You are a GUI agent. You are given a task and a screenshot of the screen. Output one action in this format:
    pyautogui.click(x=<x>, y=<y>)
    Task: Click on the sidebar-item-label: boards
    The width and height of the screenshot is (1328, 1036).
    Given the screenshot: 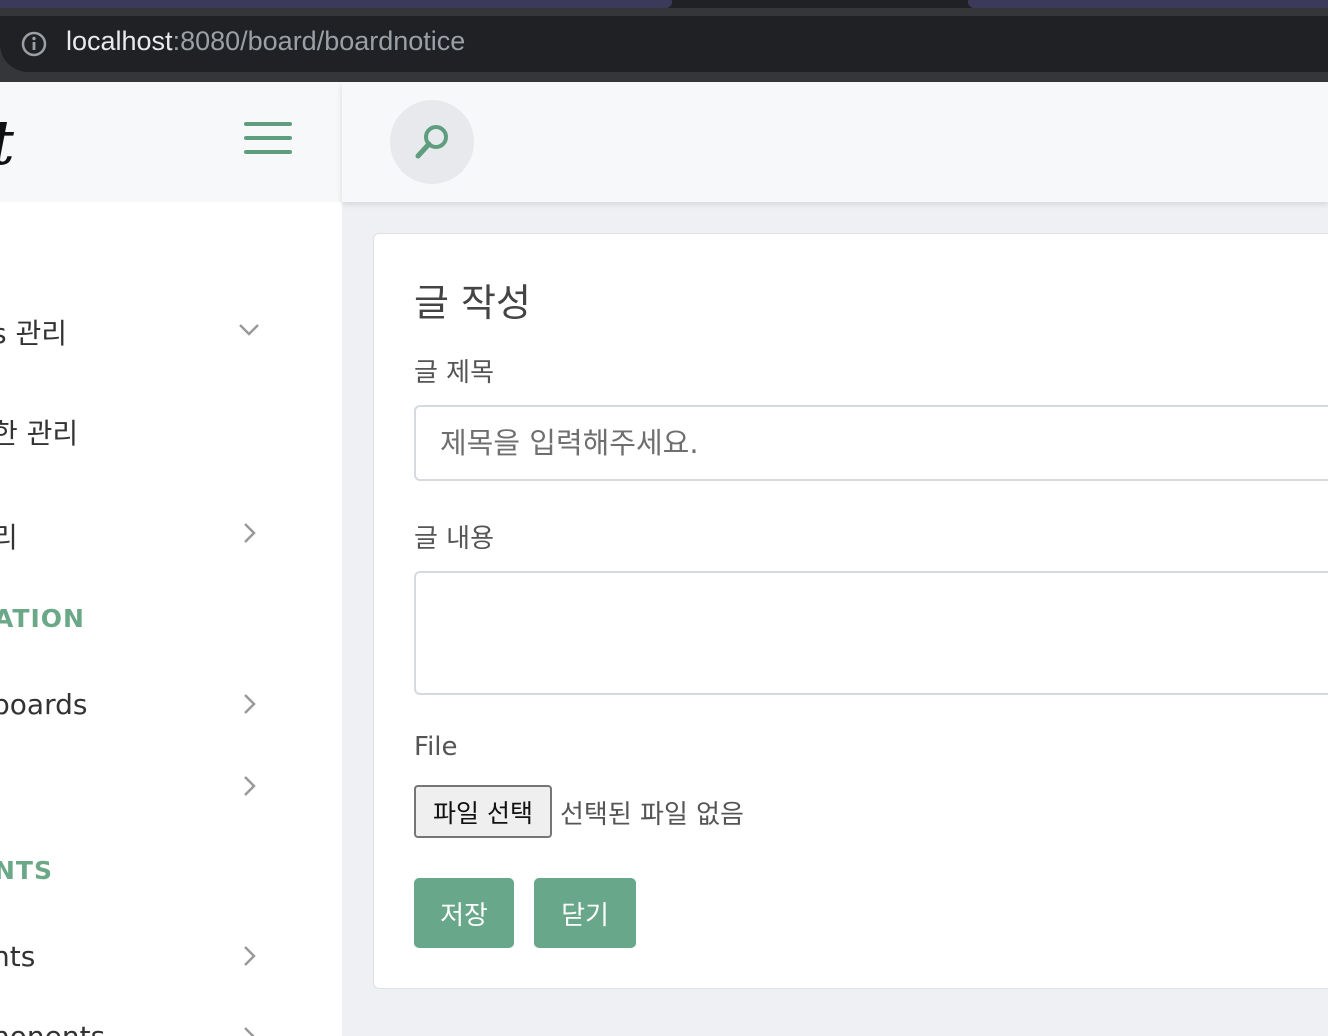 What is the action you would take?
    pyautogui.click(x=44, y=704)
    